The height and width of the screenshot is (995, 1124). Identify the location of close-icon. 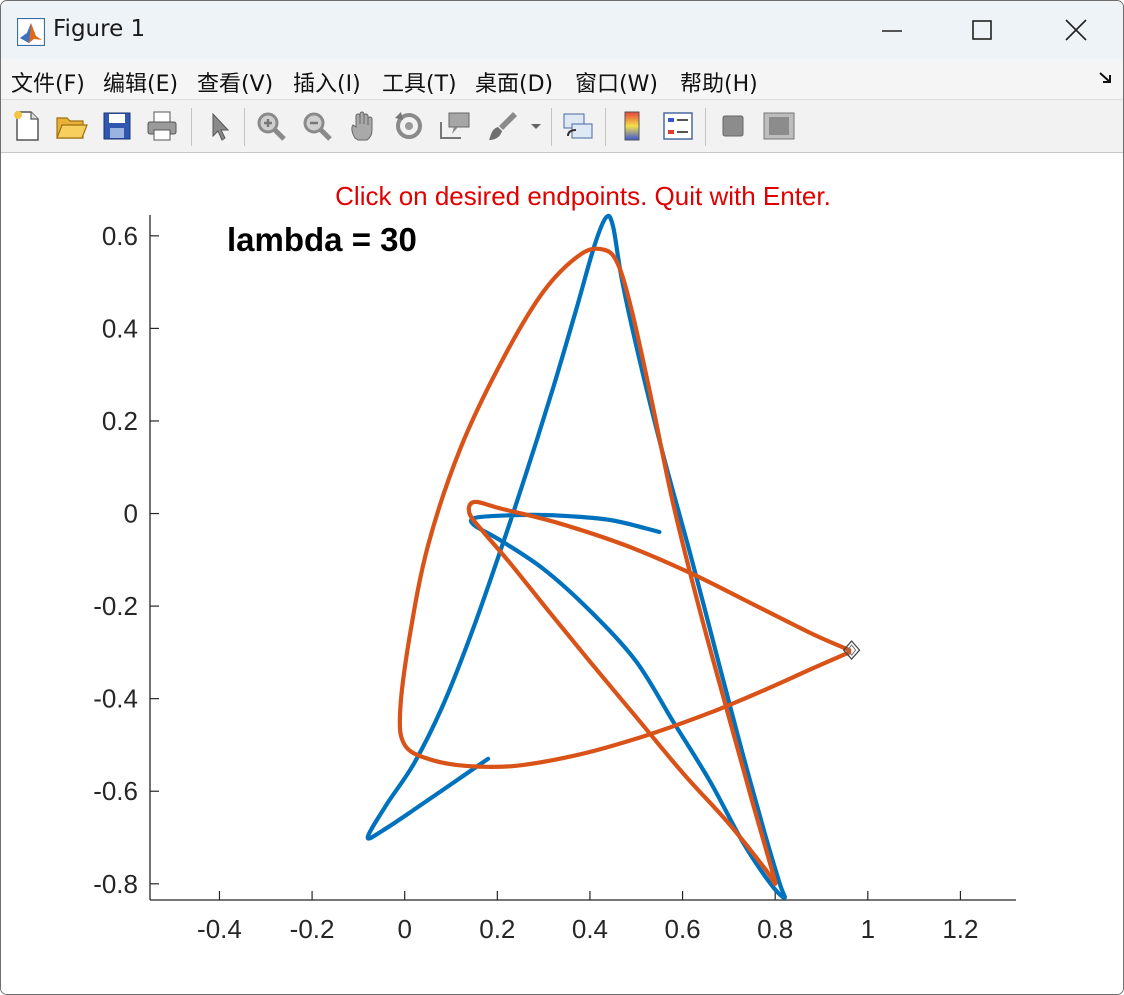
(1076, 30).